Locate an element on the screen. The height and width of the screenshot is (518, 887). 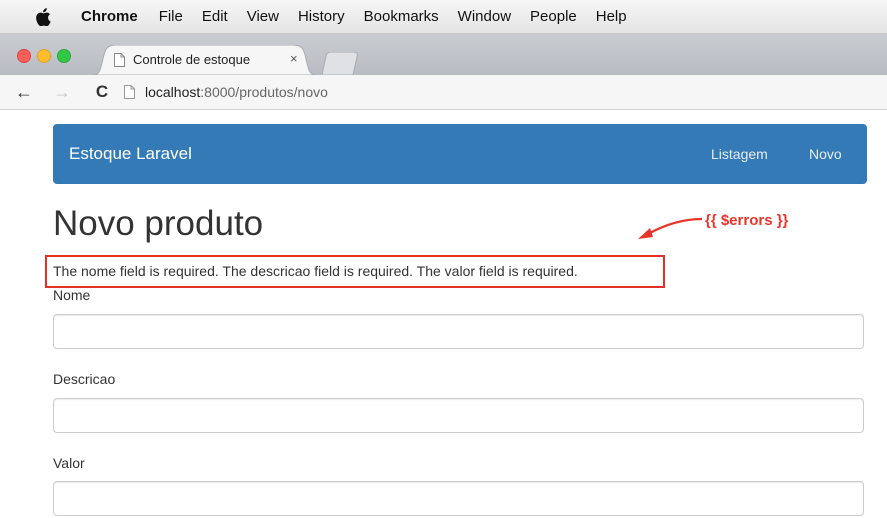
menu-window: Window is located at coordinates (484, 16).